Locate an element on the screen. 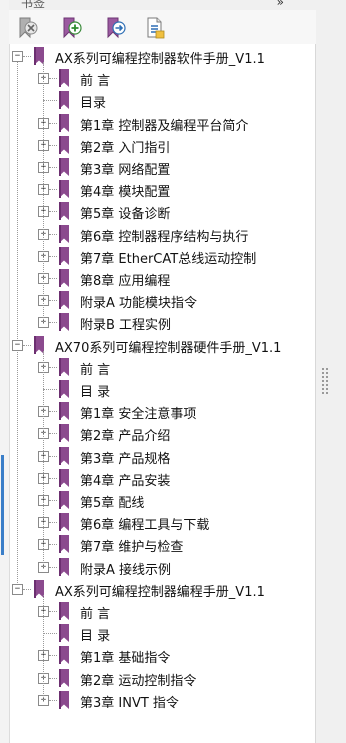 This screenshot has height=743, width=346. bookmark-chapter-label: 第3章 网络配置 is located at coordinates (125, 170).